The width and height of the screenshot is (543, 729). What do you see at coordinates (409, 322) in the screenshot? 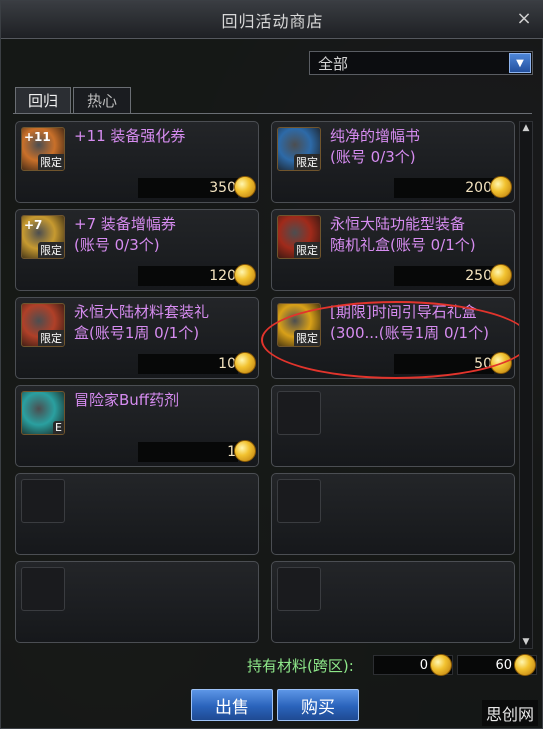
I see `item-name: [期限]时间引导石礼盒 (300...(账号1周 0/1个)` at bounding box center [409, 322].